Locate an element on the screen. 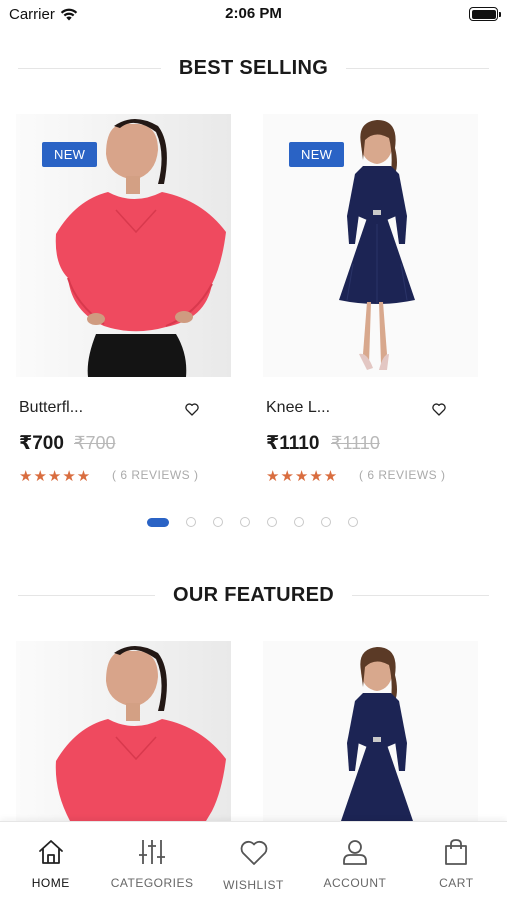 This screenshot has width=507, height=900. dress-model-image is located at coordinates (370, 731).